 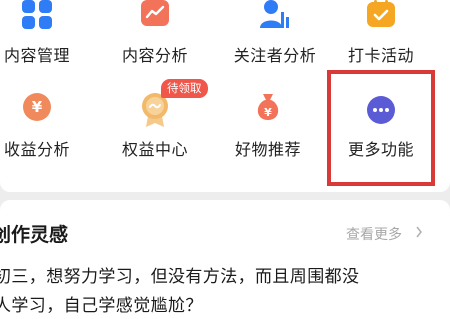 What do you see at coordinates (381, 13) in the screenshot?
I see `calendar-check-icon` at bounding box center [381, 13].